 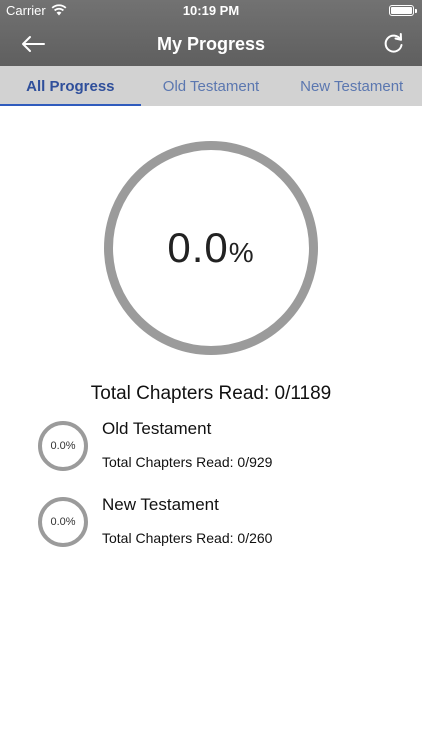 I want to click on old-testament-ring: 0.0%, so click(x=63, y=446).